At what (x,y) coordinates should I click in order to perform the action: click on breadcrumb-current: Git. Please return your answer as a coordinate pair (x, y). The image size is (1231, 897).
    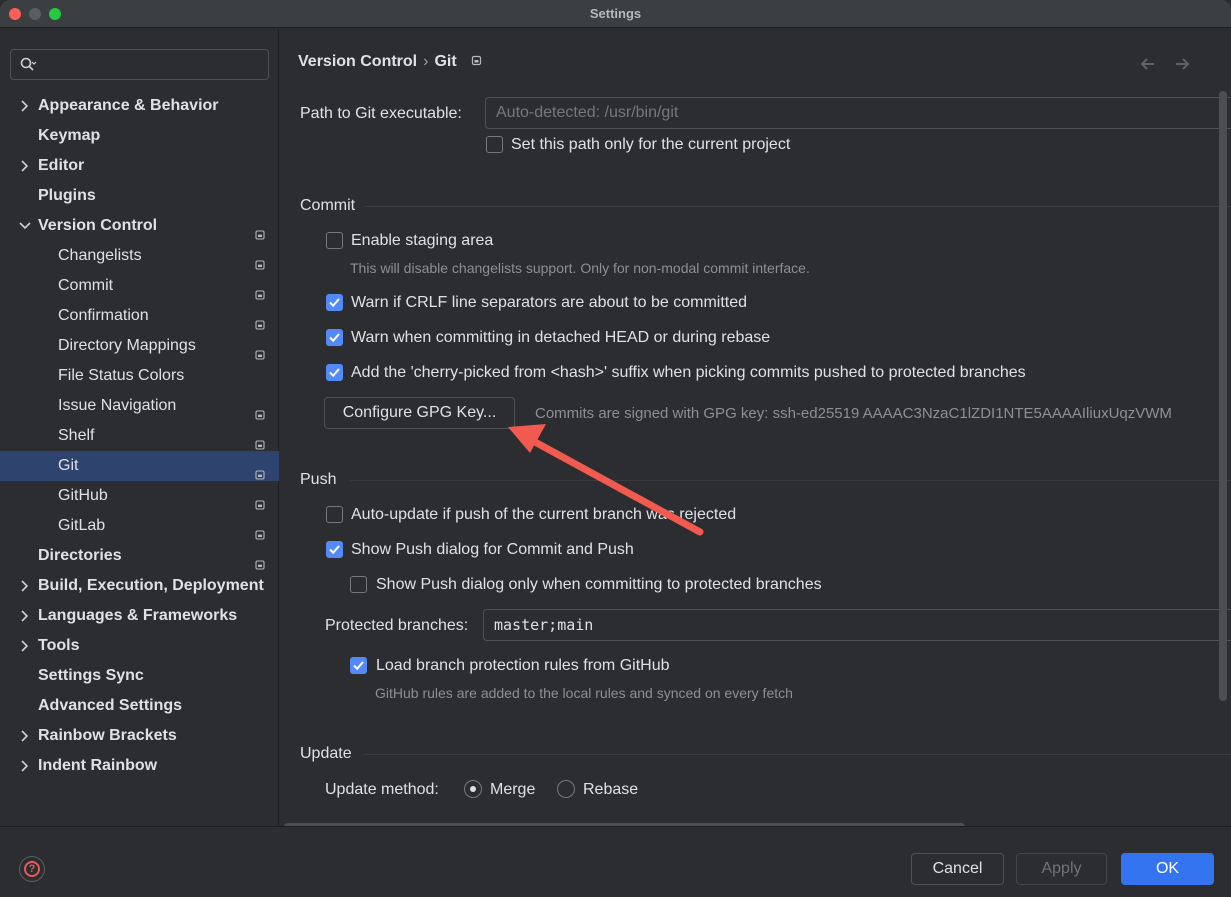
    Looking at the image, I should click on (445, 61).